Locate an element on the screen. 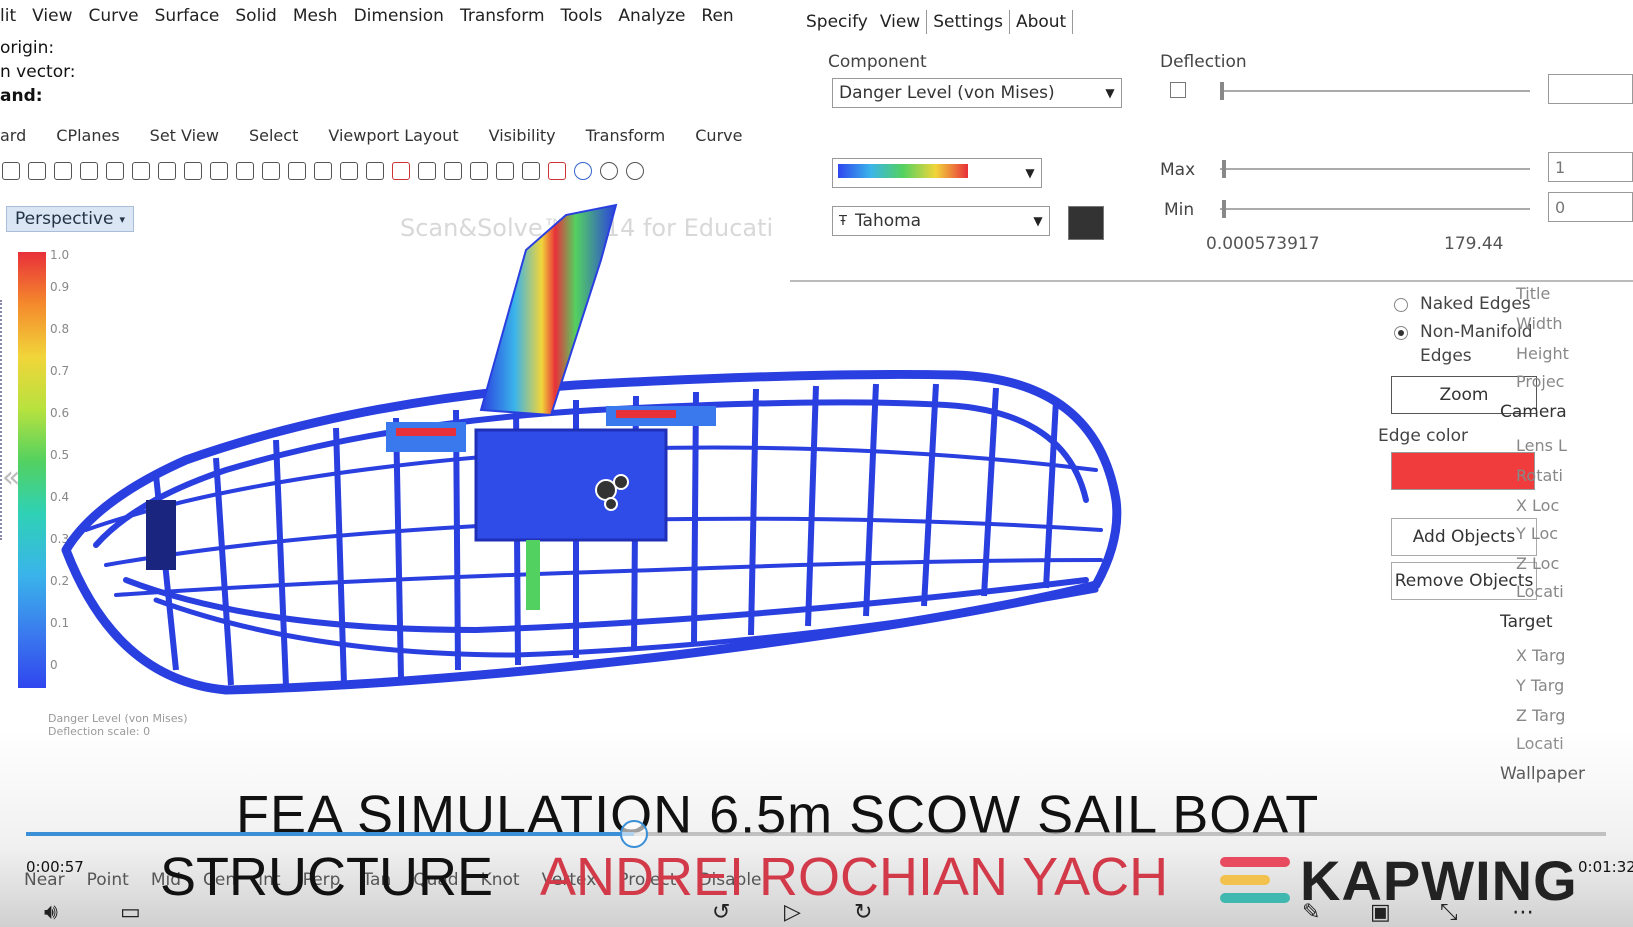  play-icon: ▷ is located at coordinates (792, 912).